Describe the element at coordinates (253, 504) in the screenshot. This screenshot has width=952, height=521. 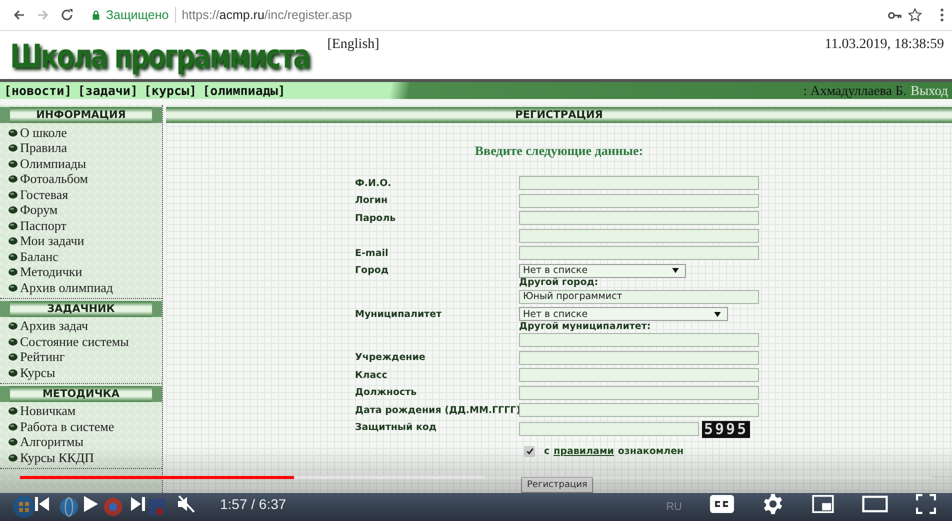
I see `time-display: 1:57 / 6:37` at that location.